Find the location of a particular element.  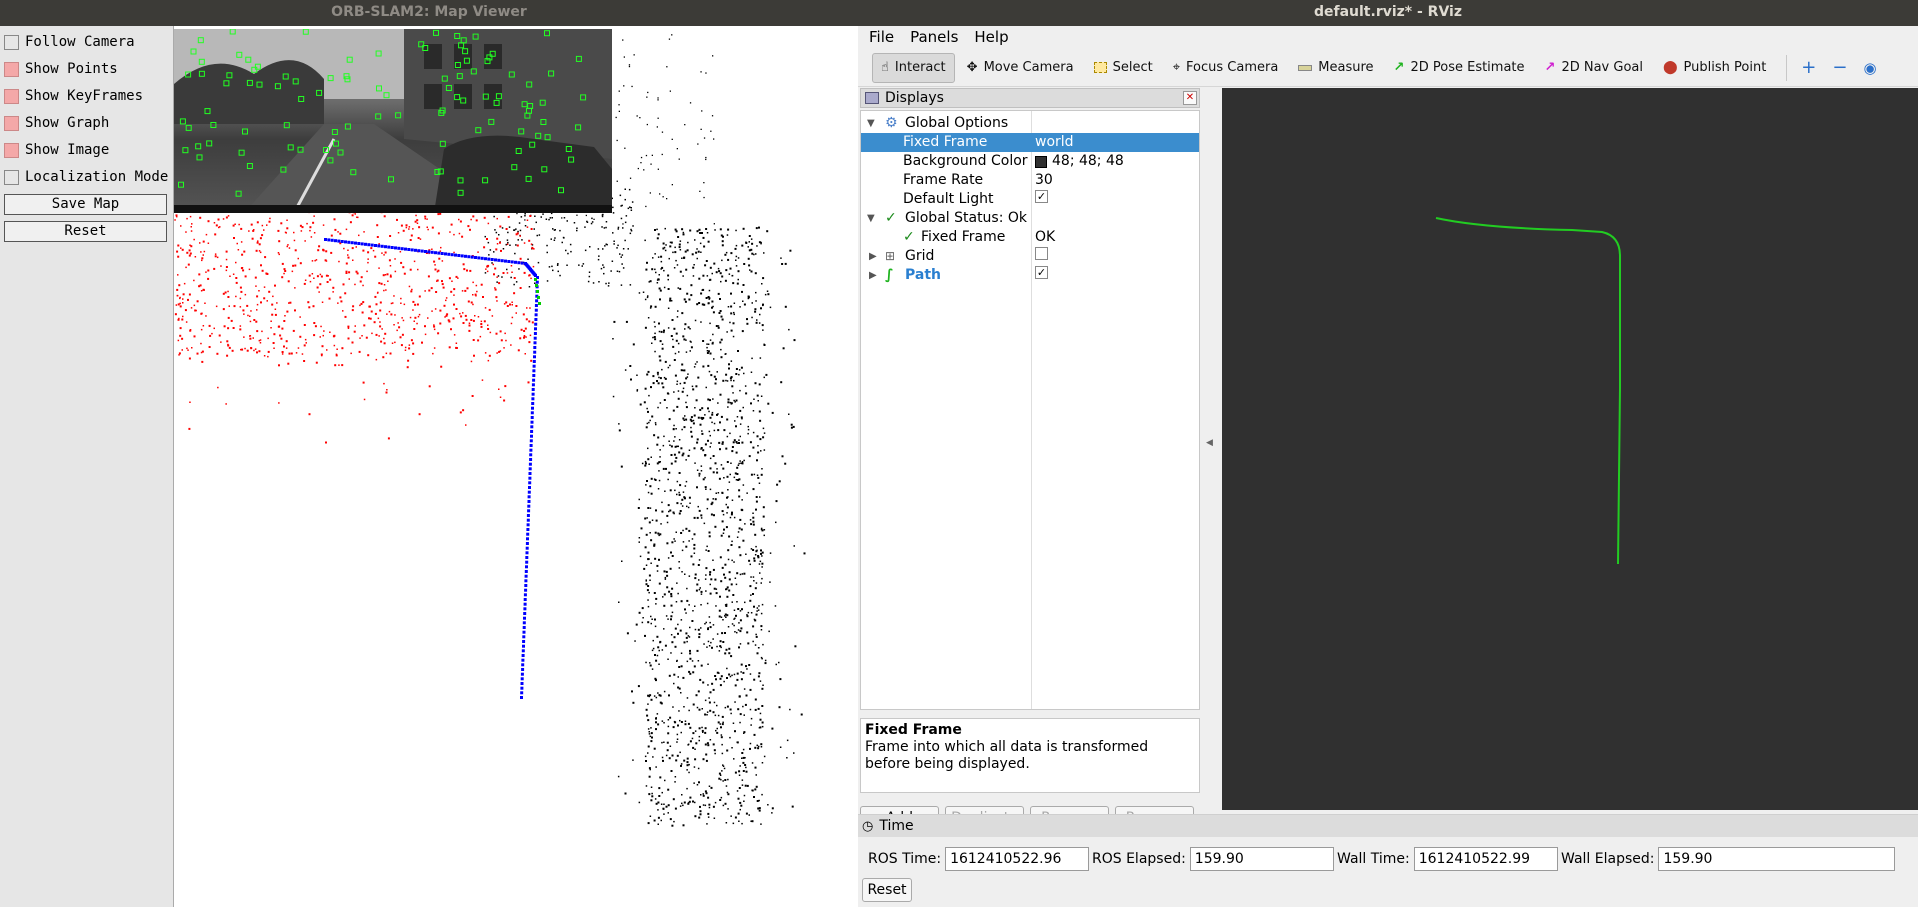

tree-row-global-status: ▼ ✓ Global Status: Ok is located at coordinates (1030, 218).